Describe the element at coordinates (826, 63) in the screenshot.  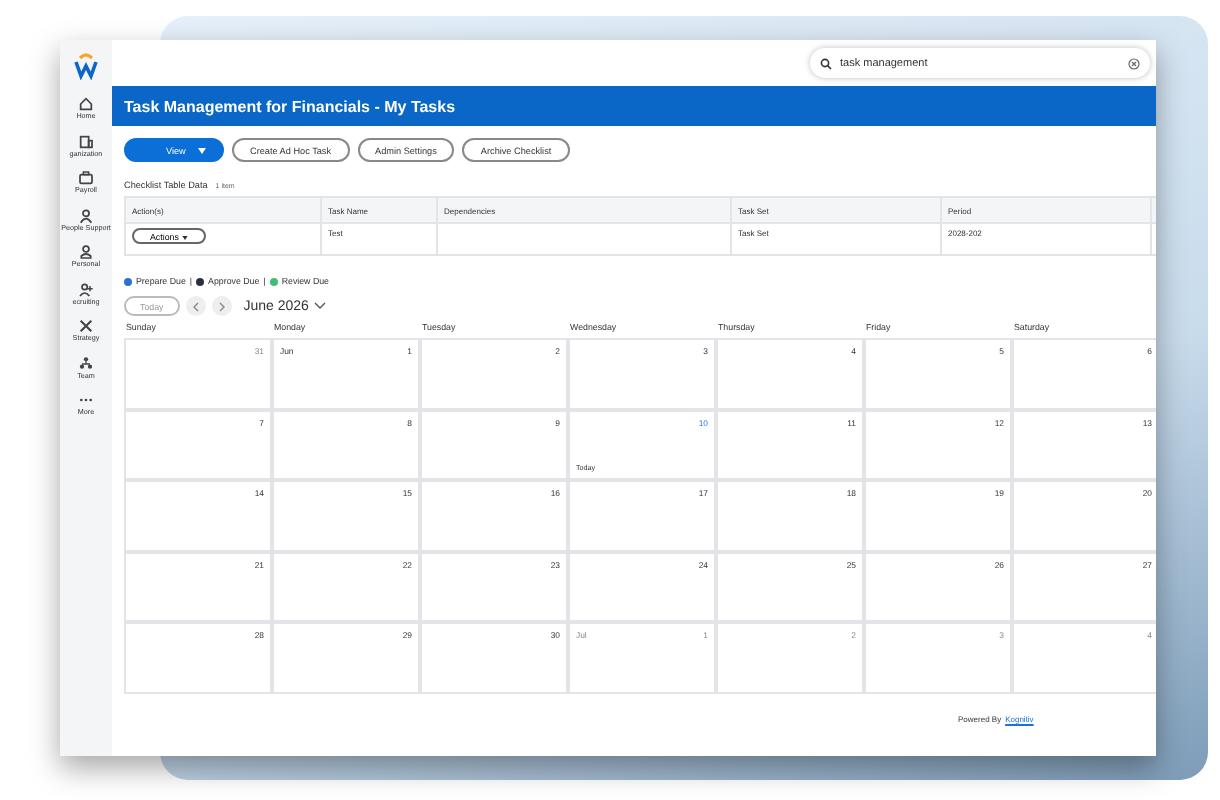
I see `search-icon` at that location.